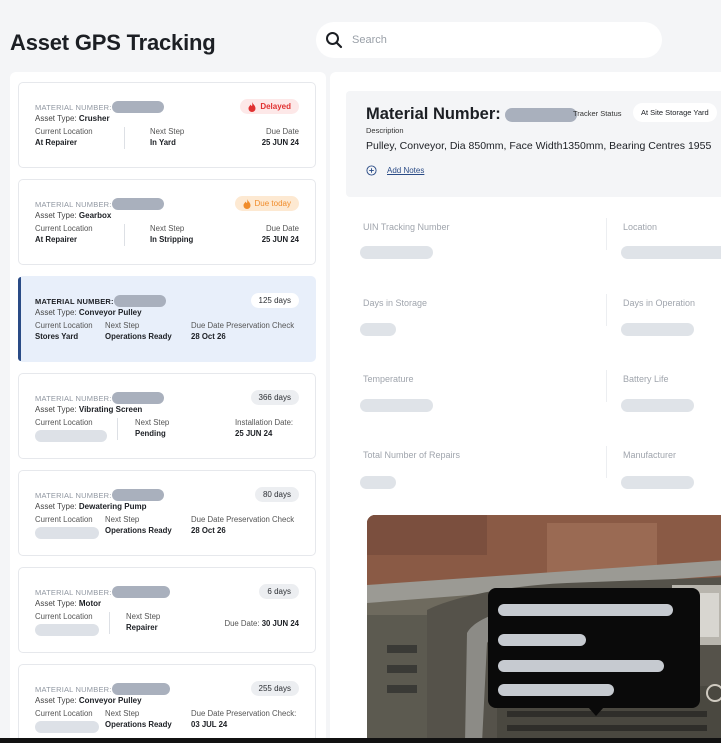 Image resolution: width=721 pixels, height=743 pixels. I want to click on asset-type: Asset Type: Dewatering Pump, so click(91, 506).